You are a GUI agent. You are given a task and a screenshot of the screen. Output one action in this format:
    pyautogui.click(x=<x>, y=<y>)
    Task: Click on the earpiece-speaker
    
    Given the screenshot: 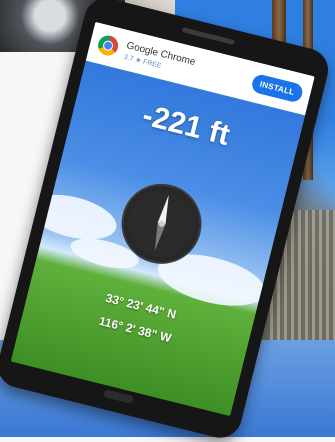 What is the action you would take?
    pyautogui.click(x=208, y=36)
    